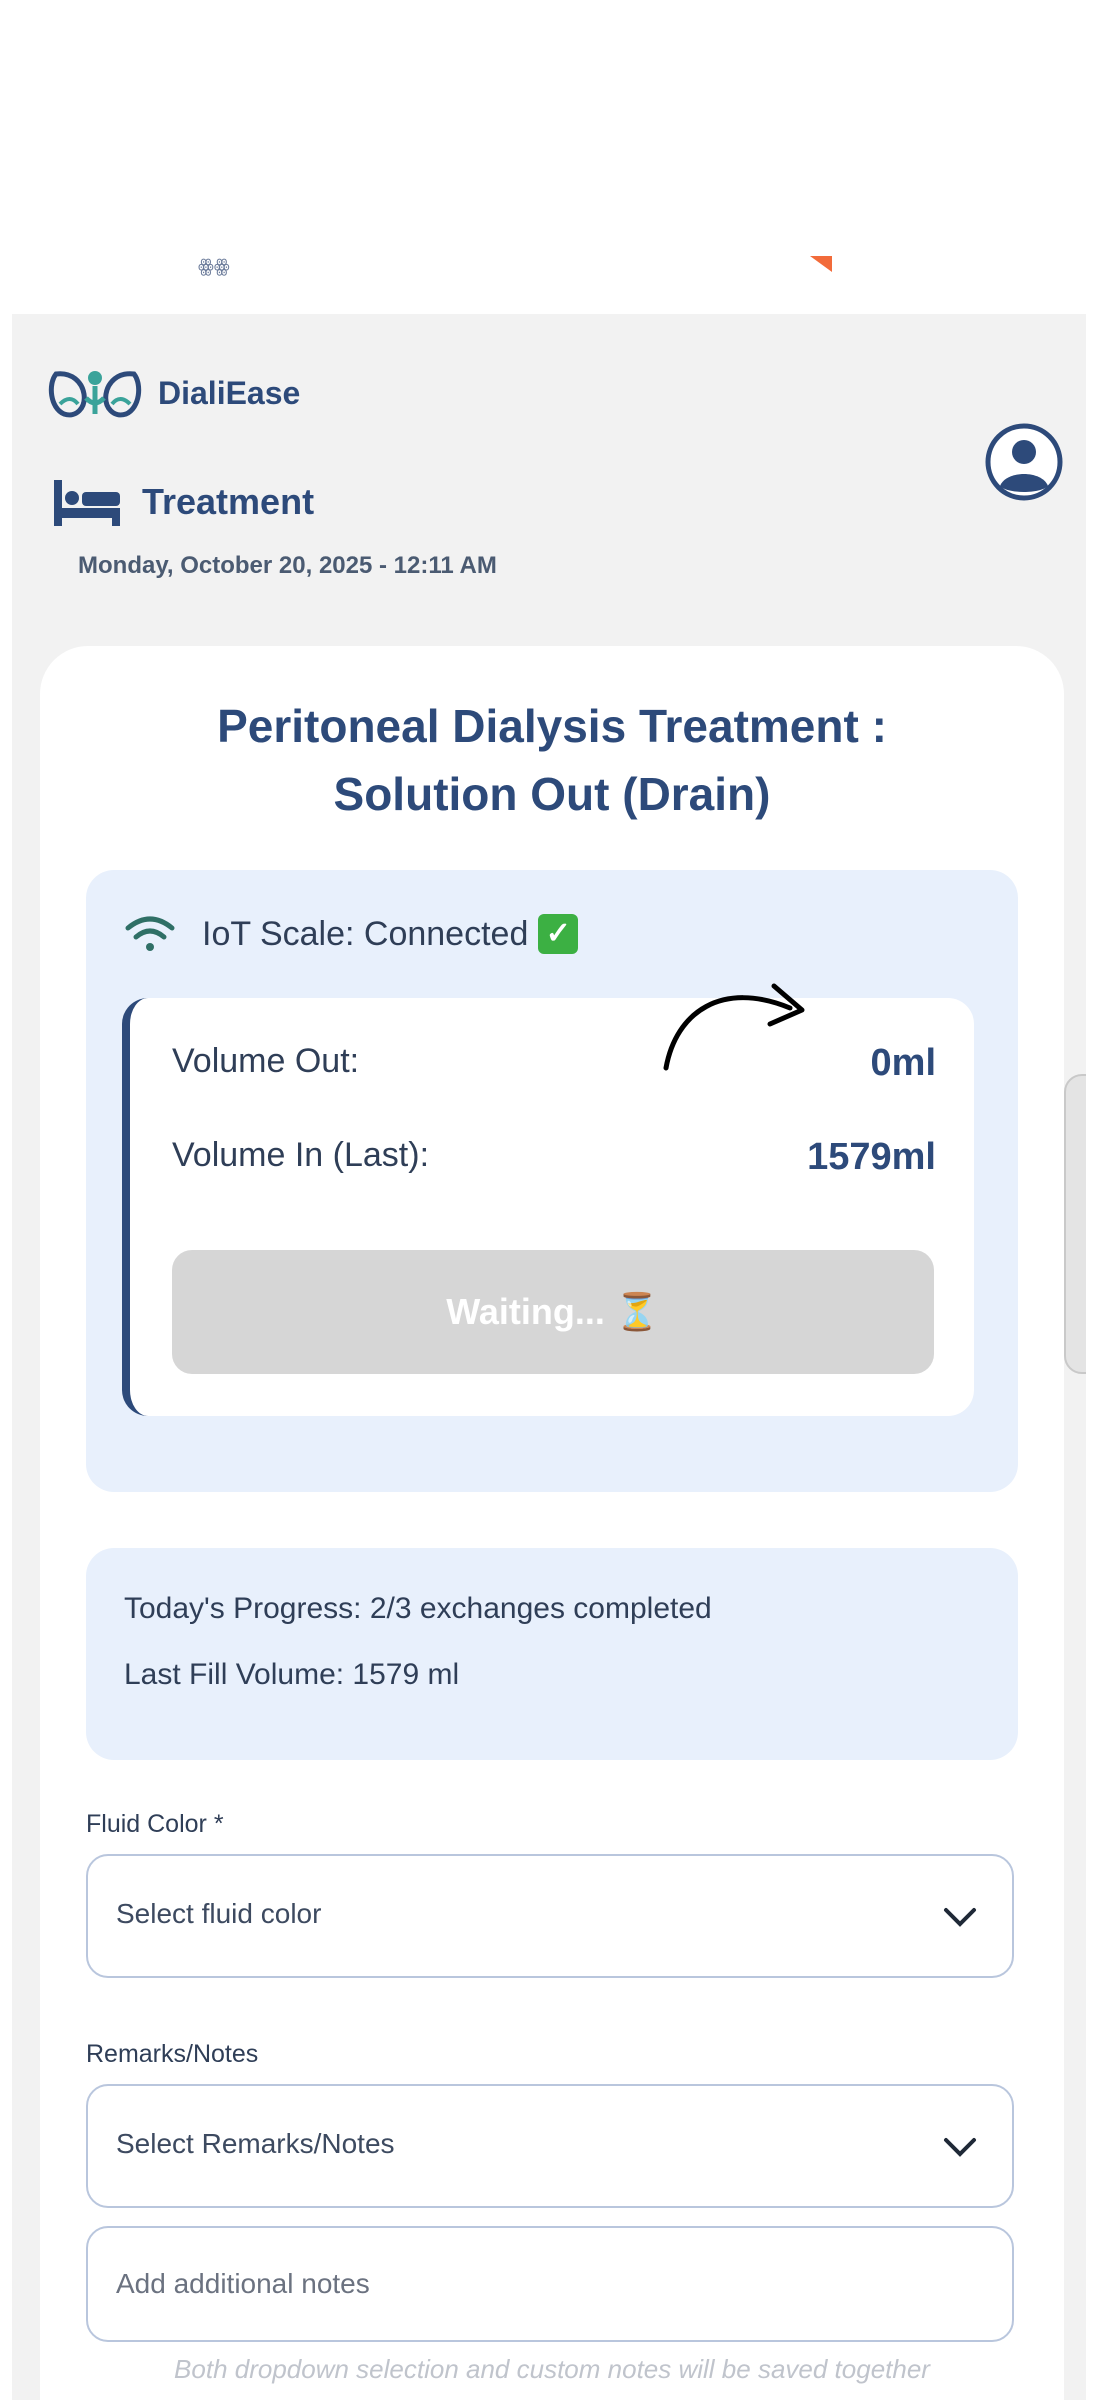 This screenshot has width=1100, height=2400. Describe the element at coordinates (150, 933) in the screenshot. I see `wifi-icon` at that location.